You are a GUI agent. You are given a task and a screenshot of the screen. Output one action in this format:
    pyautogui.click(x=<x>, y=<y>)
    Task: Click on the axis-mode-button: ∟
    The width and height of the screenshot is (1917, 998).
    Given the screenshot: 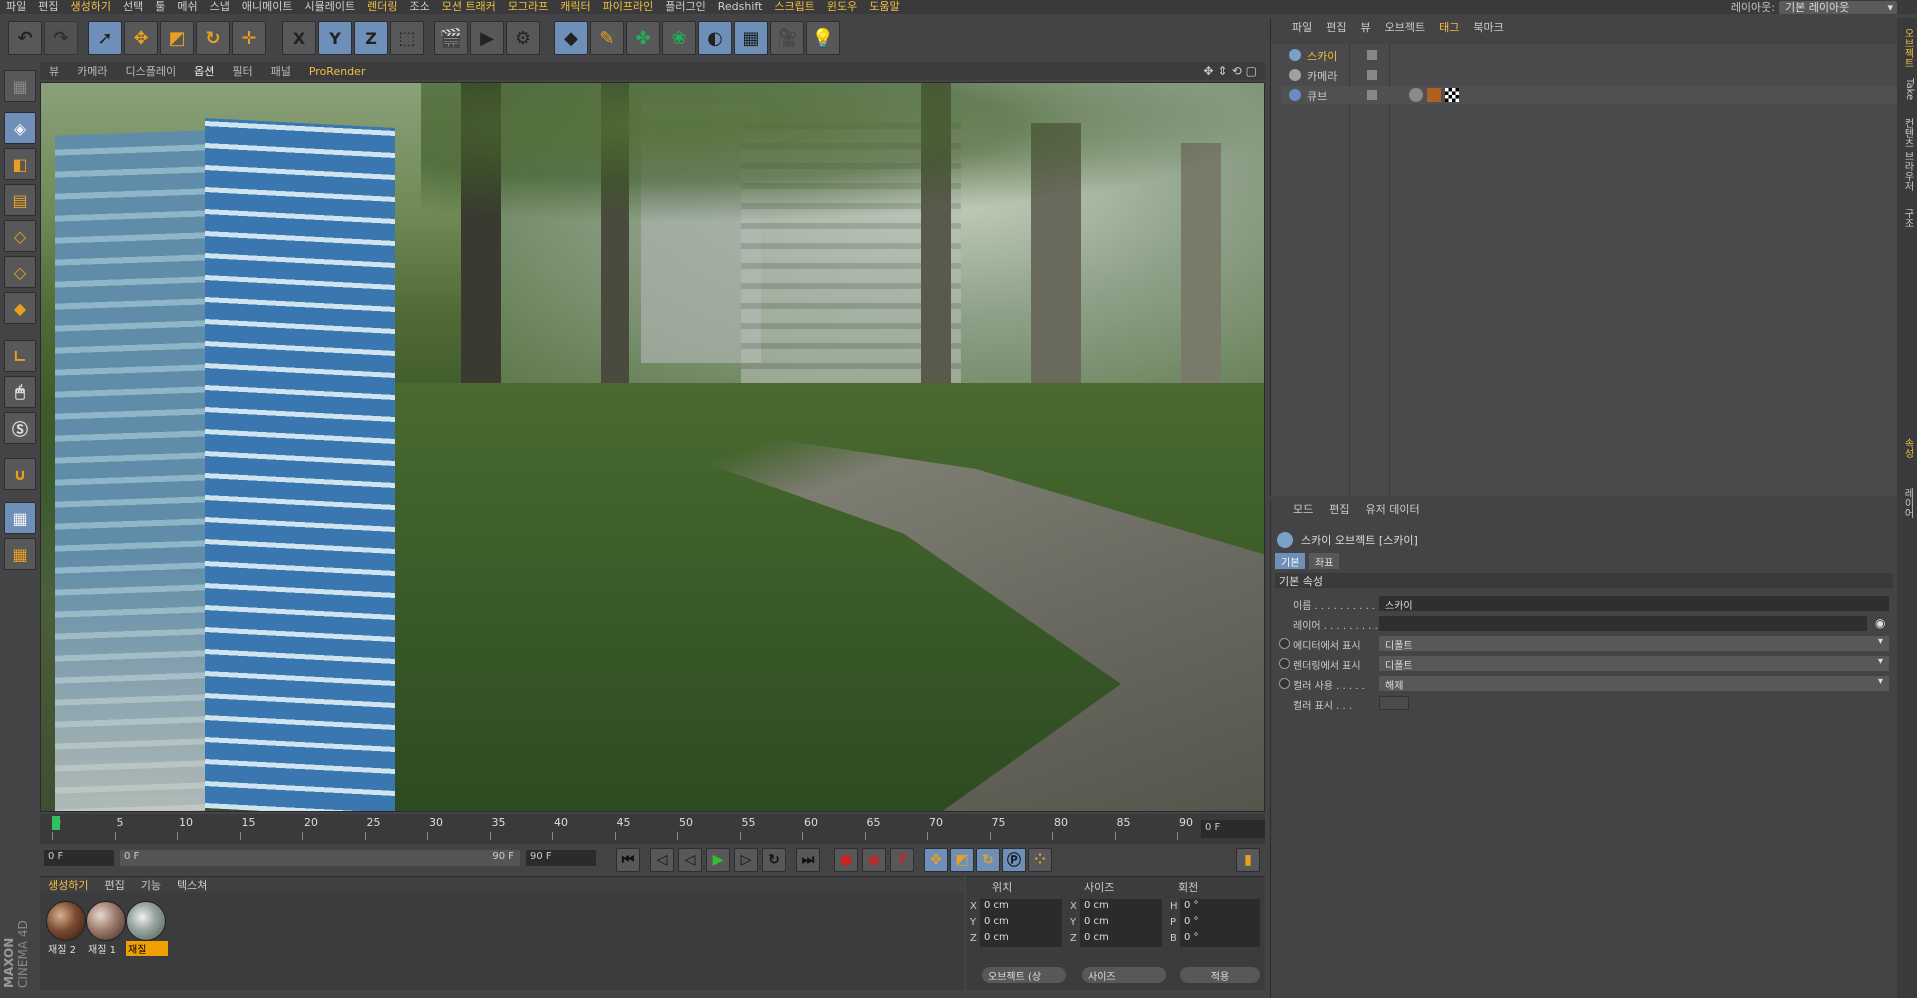 What is the action you would take?
    pyautogui.click(x=20, y=356)
    